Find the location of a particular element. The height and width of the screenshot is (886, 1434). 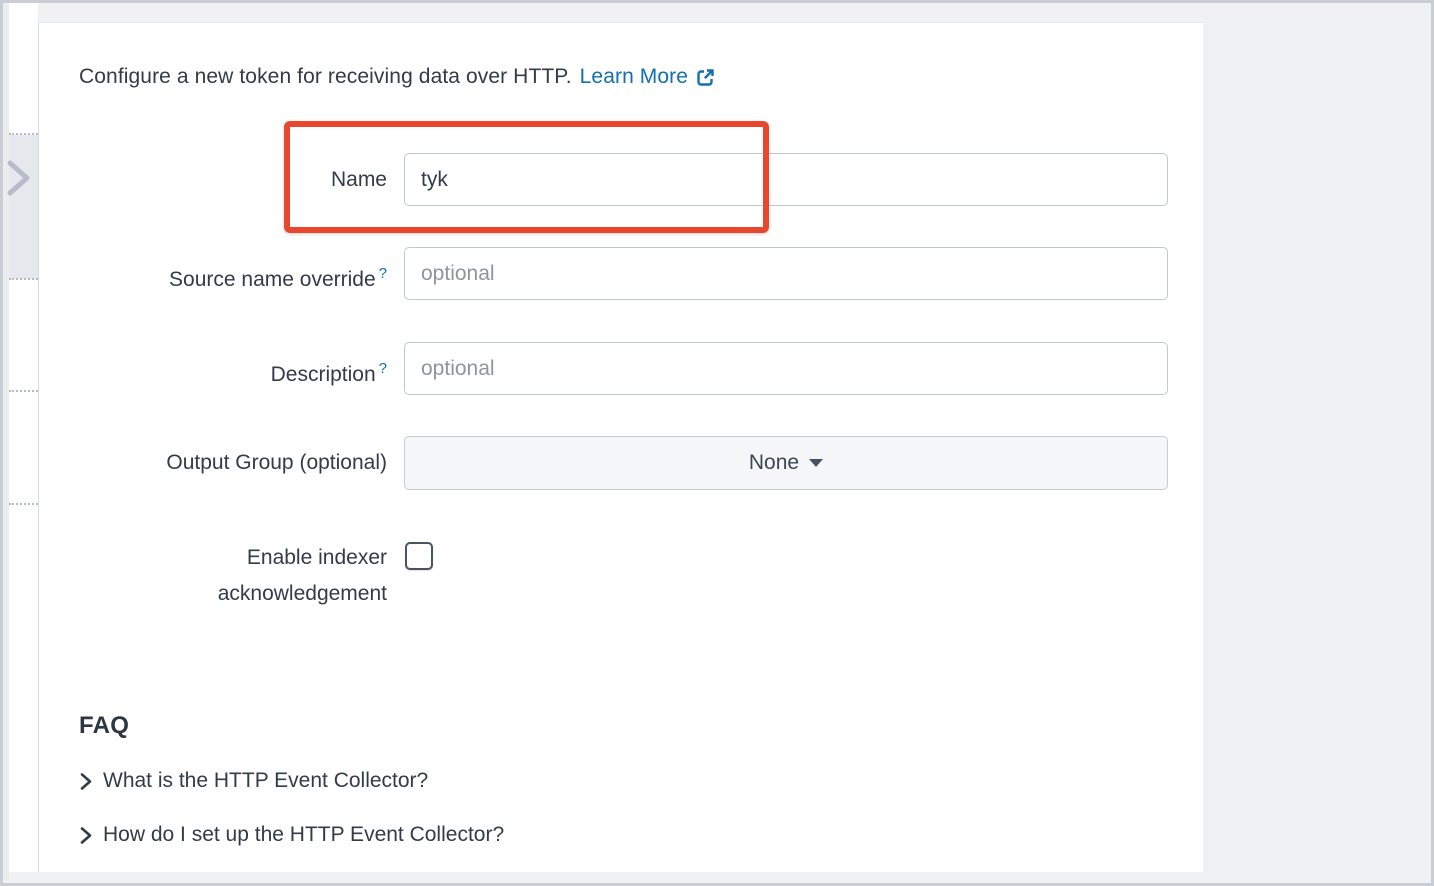

description-label-text: Description is located at coordinates (323, 374).